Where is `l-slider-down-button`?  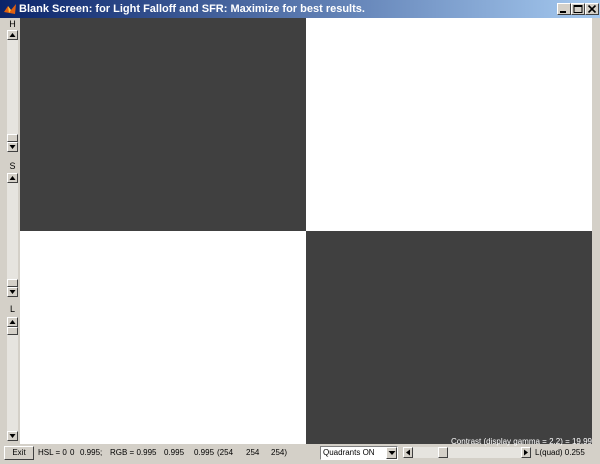 l-slider-down-button is located at coordinates (12, 436).